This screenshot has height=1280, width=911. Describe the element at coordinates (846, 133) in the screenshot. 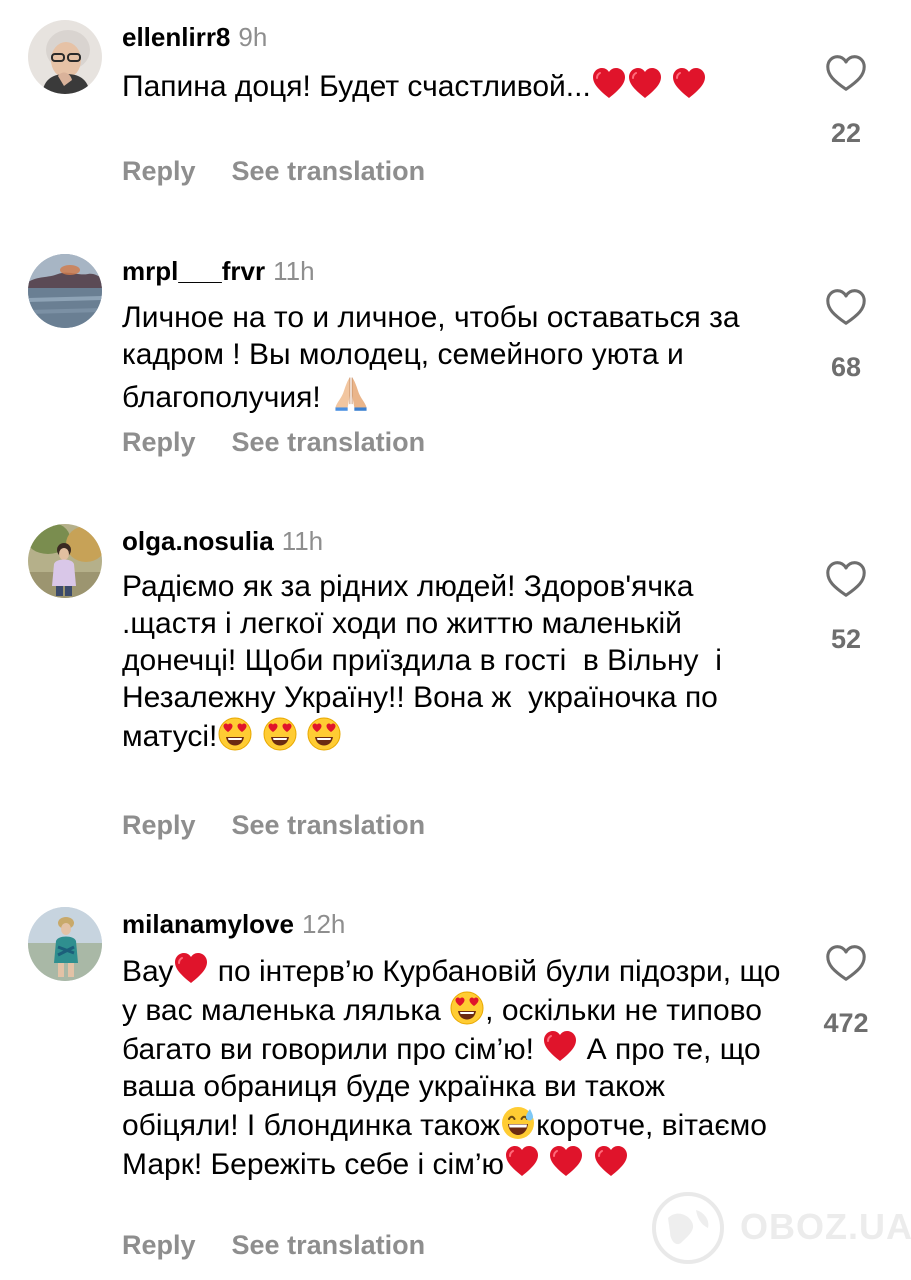

I see `like-count: 22` at that location.